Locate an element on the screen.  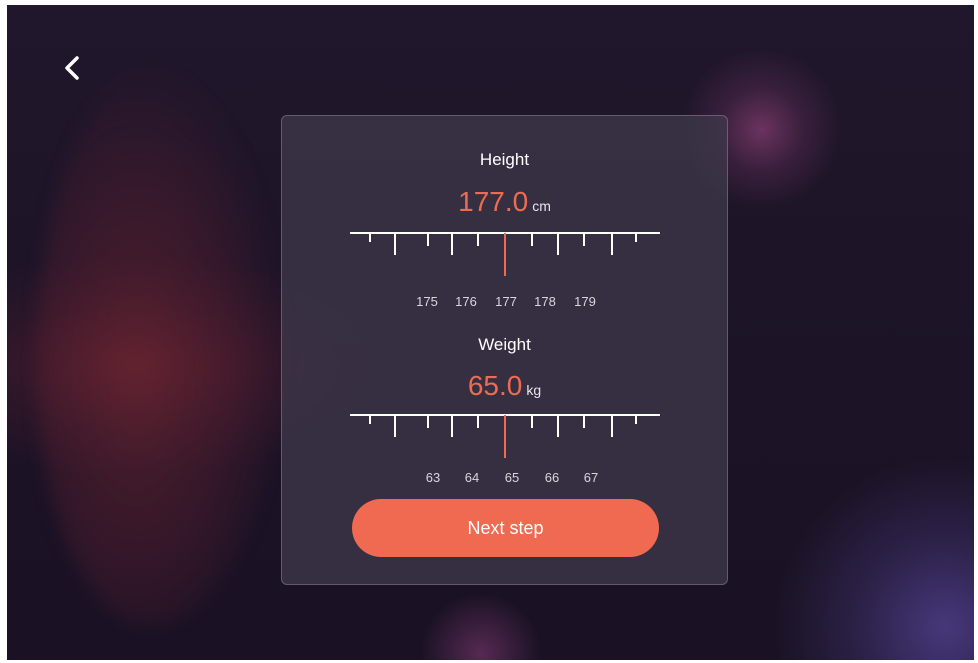
height-unit: cm is located at coordinates (541, 206).